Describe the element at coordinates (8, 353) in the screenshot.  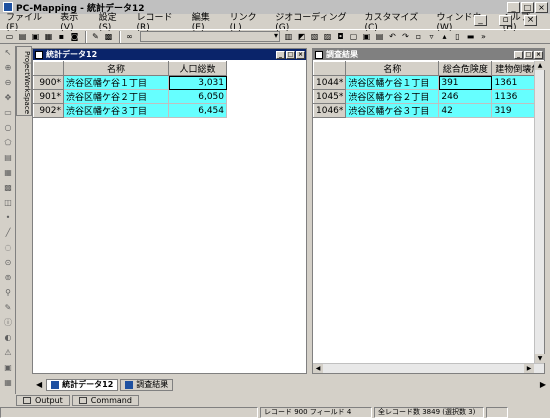
I see `warning-tool-icon: ⚠` at that location.